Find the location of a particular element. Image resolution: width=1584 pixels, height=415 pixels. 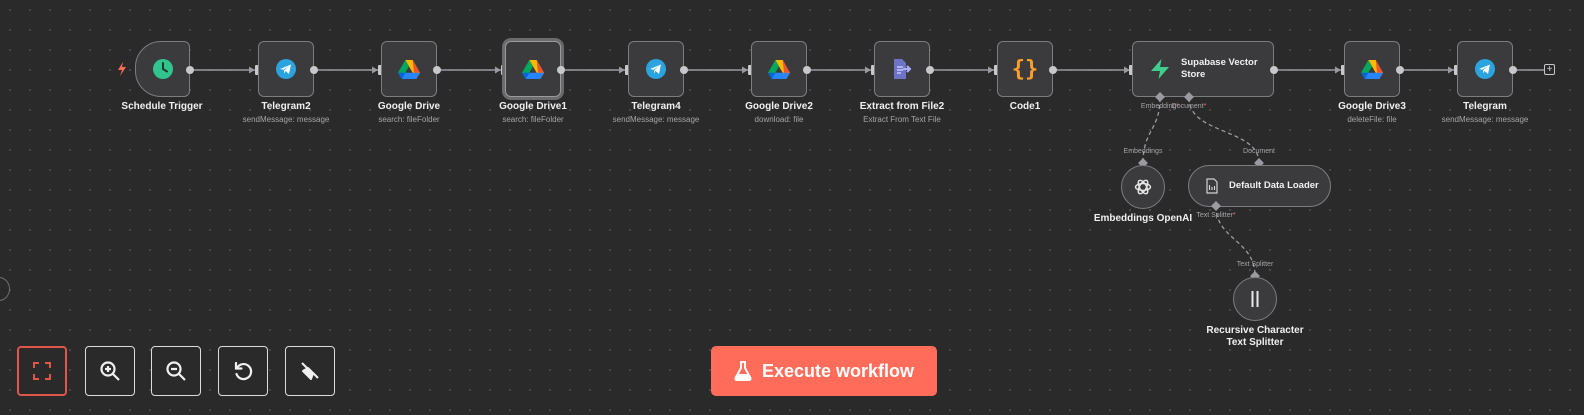

reset-zoom-button is located at coordinates (243, 371).